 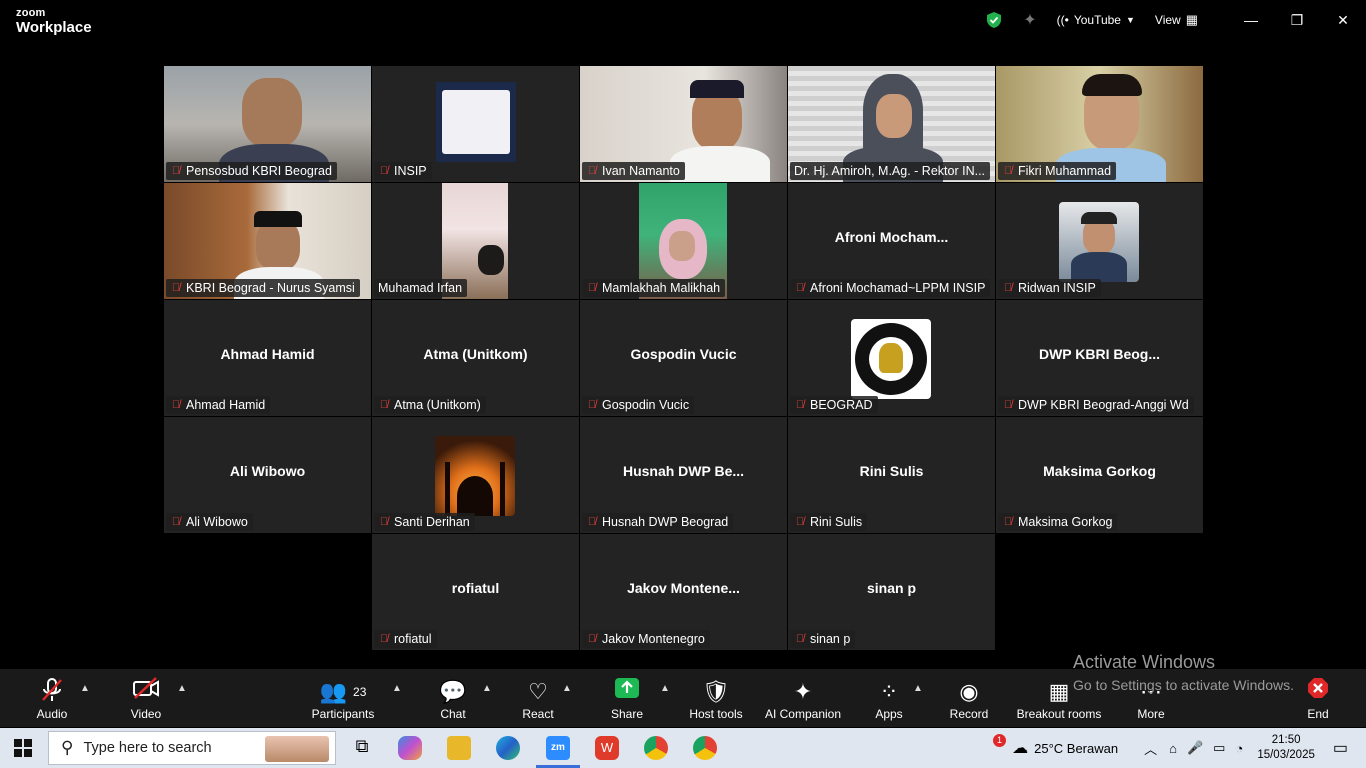 I want to click on notifications-button: ▭, so click(x=1340, y=748).